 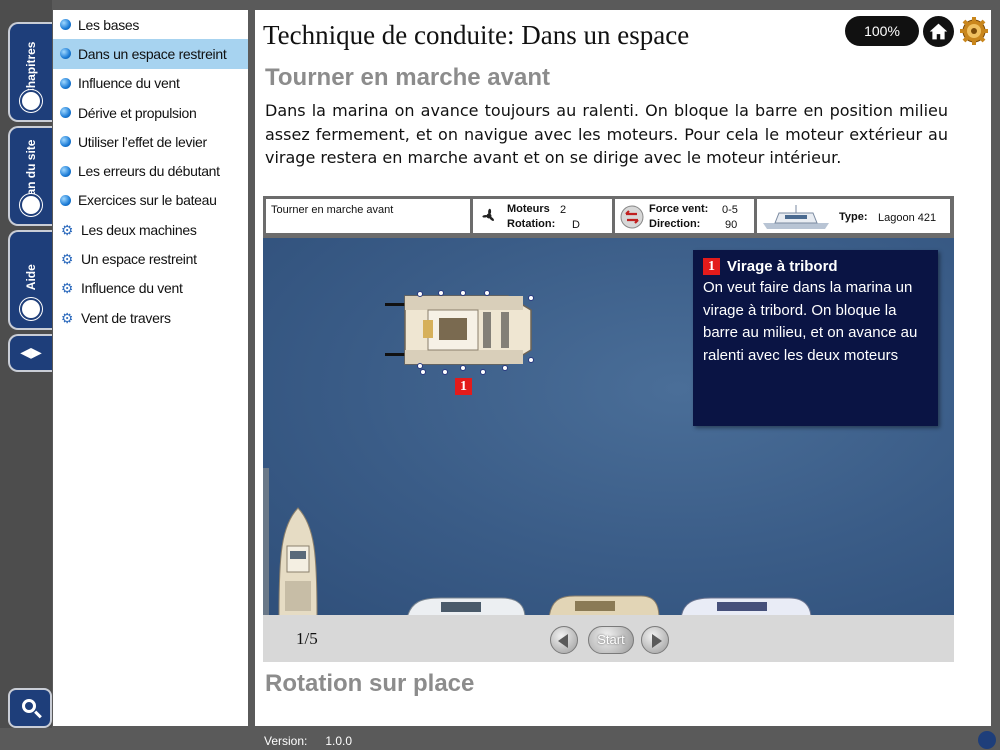 What do you see at coordinates (563, 210) in the screenshot?
I see `engines-value: 2` at bounding box center [563, 210].